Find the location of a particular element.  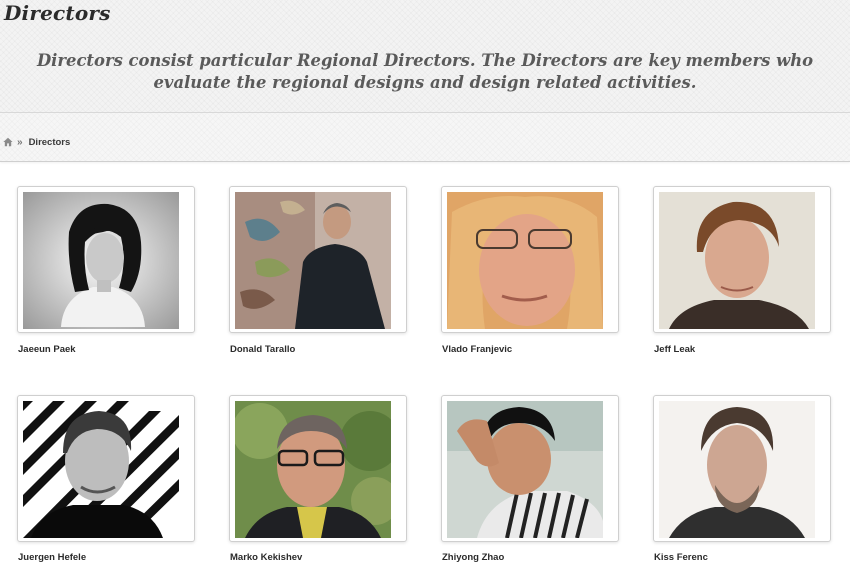

director-name: Jaeeun Paek is located at coordinates (118, 349).